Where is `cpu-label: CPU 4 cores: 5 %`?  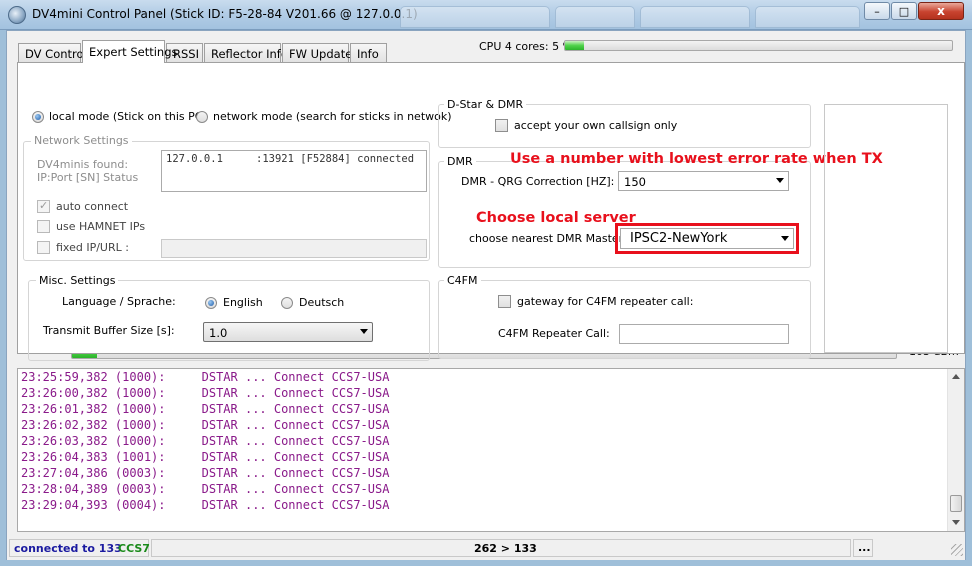 cpu-label: CPU 4 cores: 5 % is located at coordinates (526, 46).